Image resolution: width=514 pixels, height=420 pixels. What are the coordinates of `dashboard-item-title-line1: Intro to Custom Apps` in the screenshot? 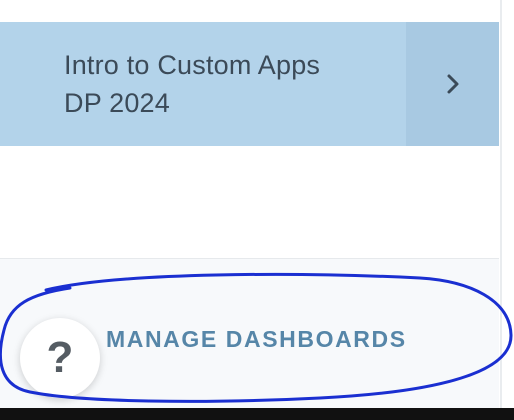 It's located at (192, 65).